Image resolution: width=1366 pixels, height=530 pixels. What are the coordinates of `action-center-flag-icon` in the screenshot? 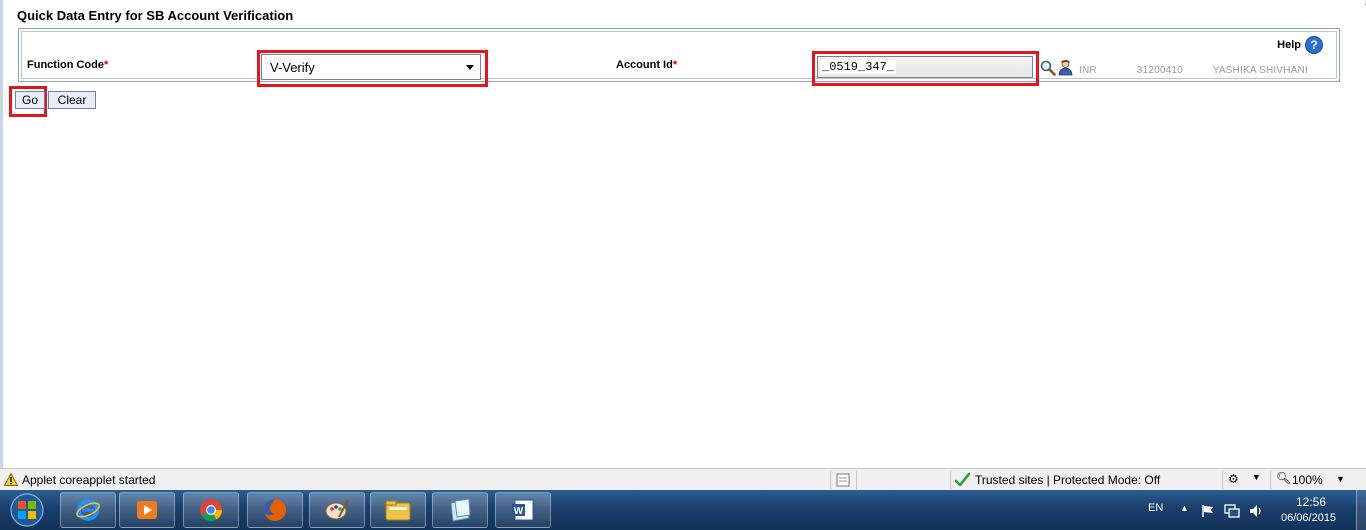 It's located at (1208, 511).